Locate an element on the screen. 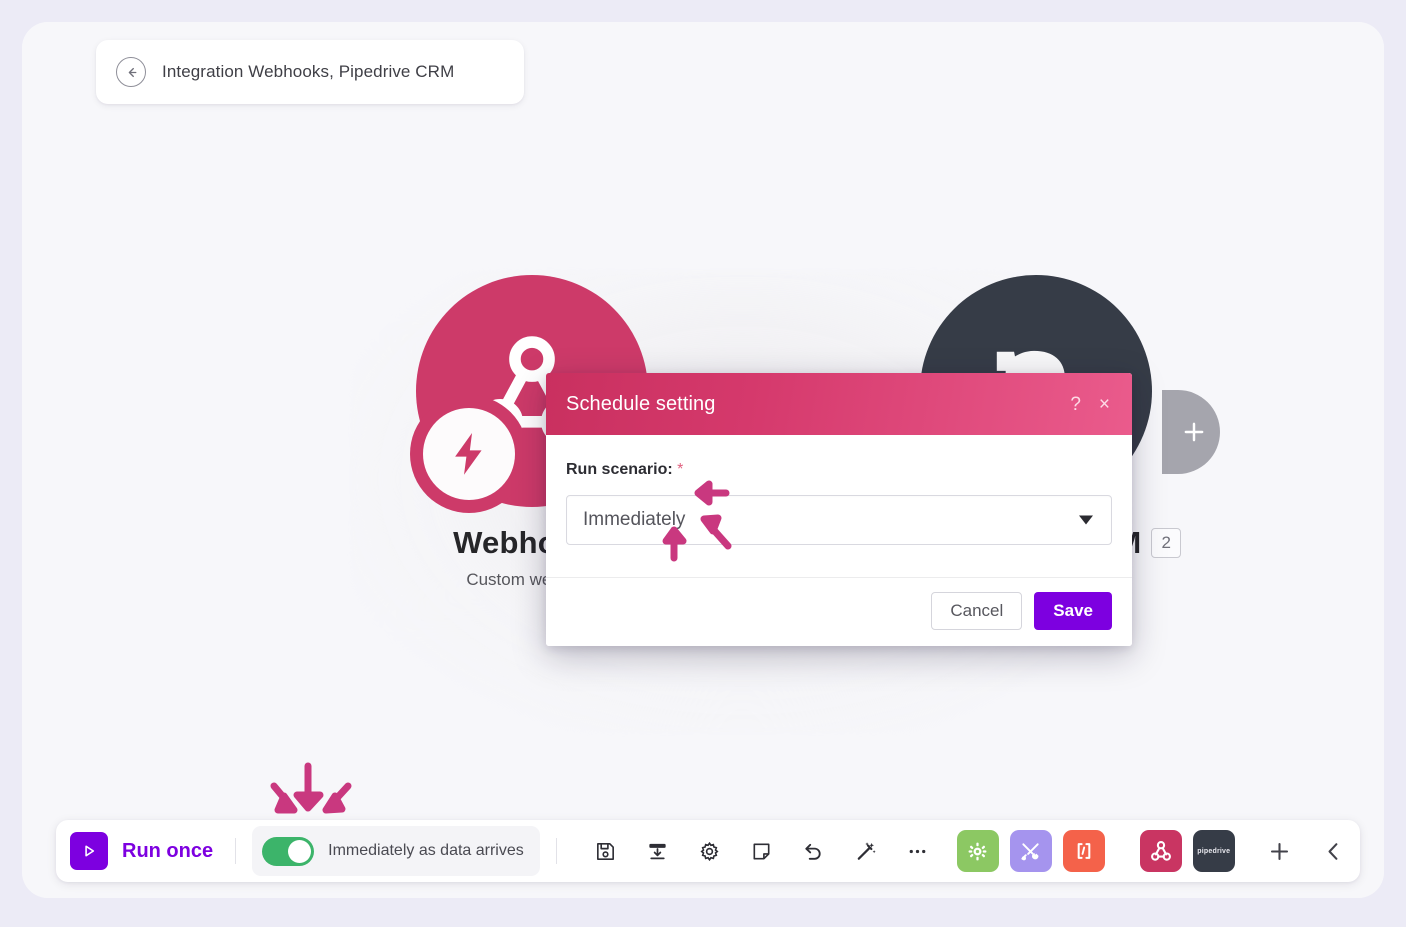 The height and width of the screenshot is (927, 1406). magic-wand-glyph is located at coordinates (866, 850).